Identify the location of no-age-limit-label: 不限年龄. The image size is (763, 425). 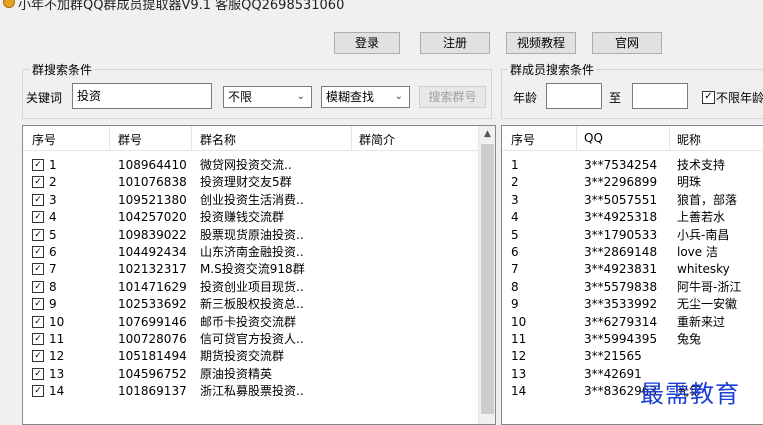
(739, 98).